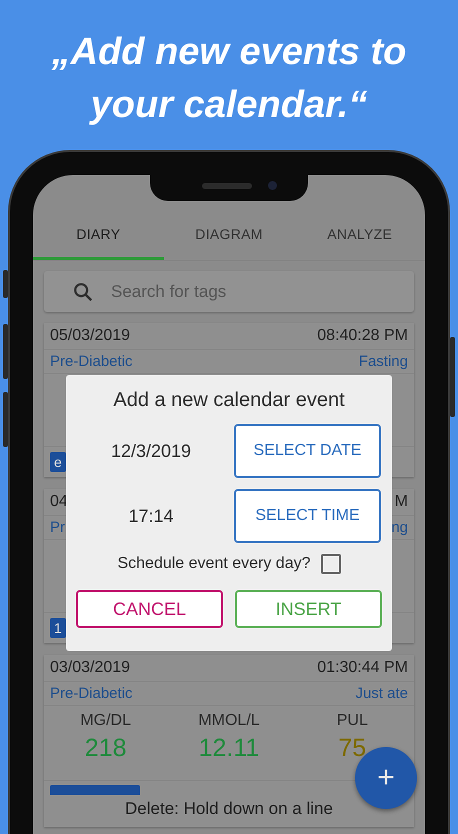 The width and height of the screenshot is (458, 834). Describe the element at coordinates (58, 628) in the screenshot. I see `tag-chip: 1` at that location.